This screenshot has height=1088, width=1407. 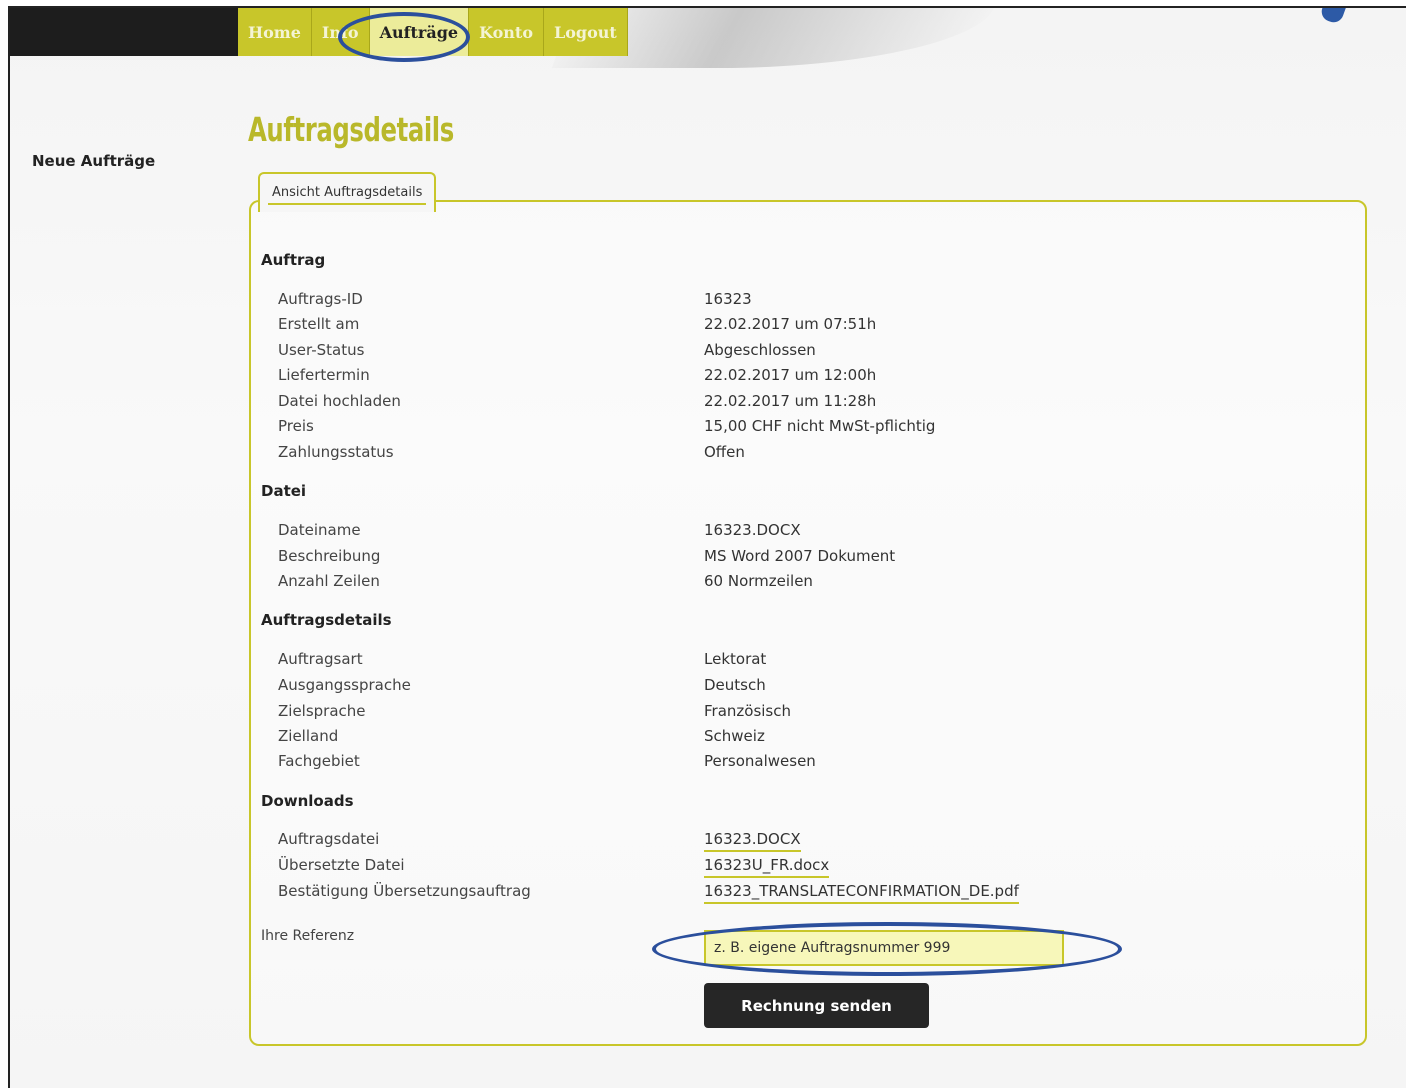 What do you see at coordinates (752, 841) in the screenshot?
I see `download-link-order-file: 16323.DOCX` at bounding box center [752, 841].